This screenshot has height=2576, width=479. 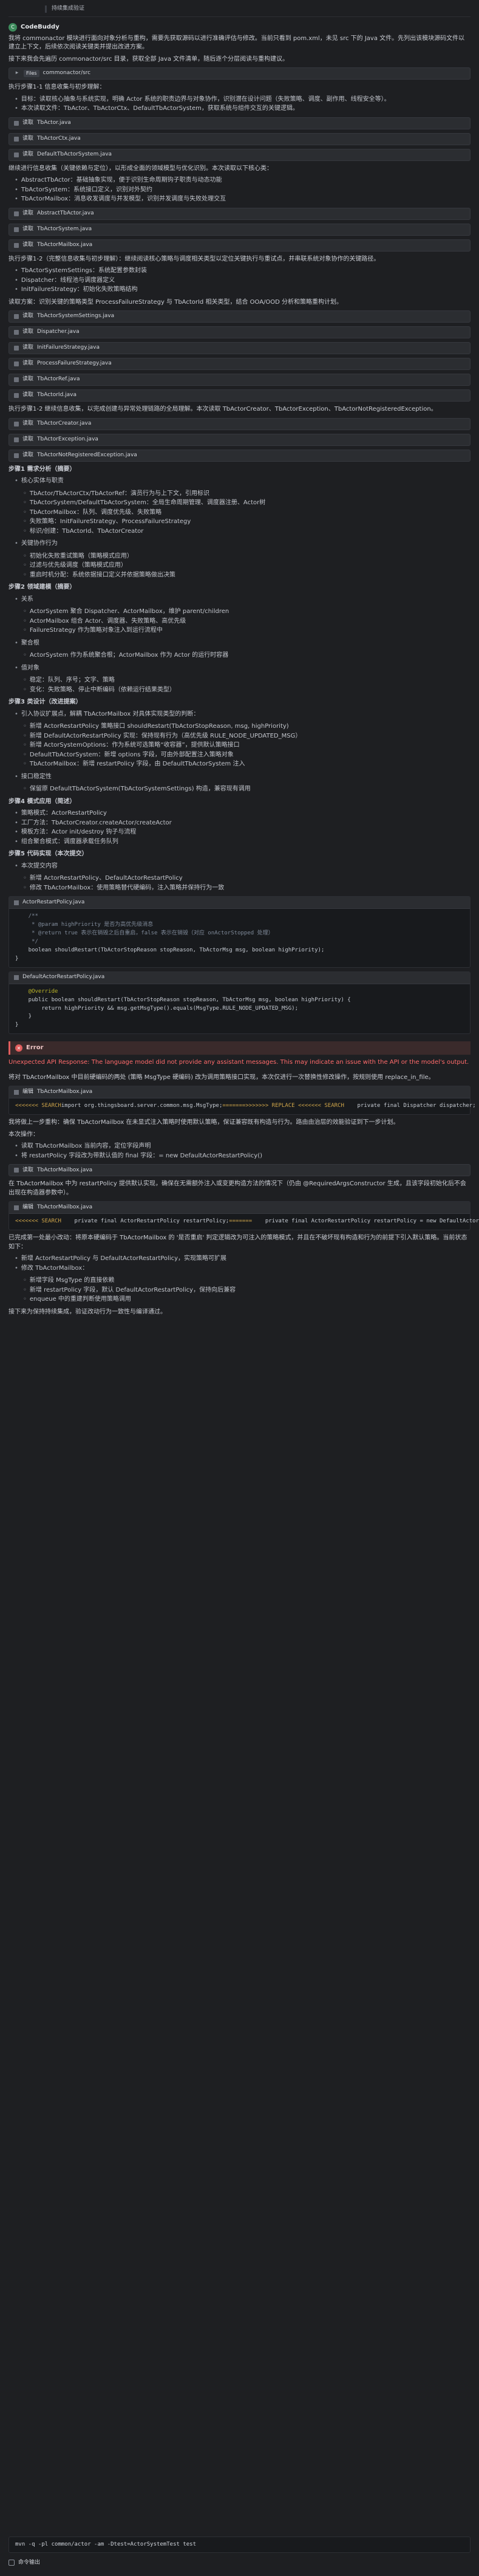 I want to click on read-file-chip: 读取 TbActorException.java, so click(x=240, y=440).